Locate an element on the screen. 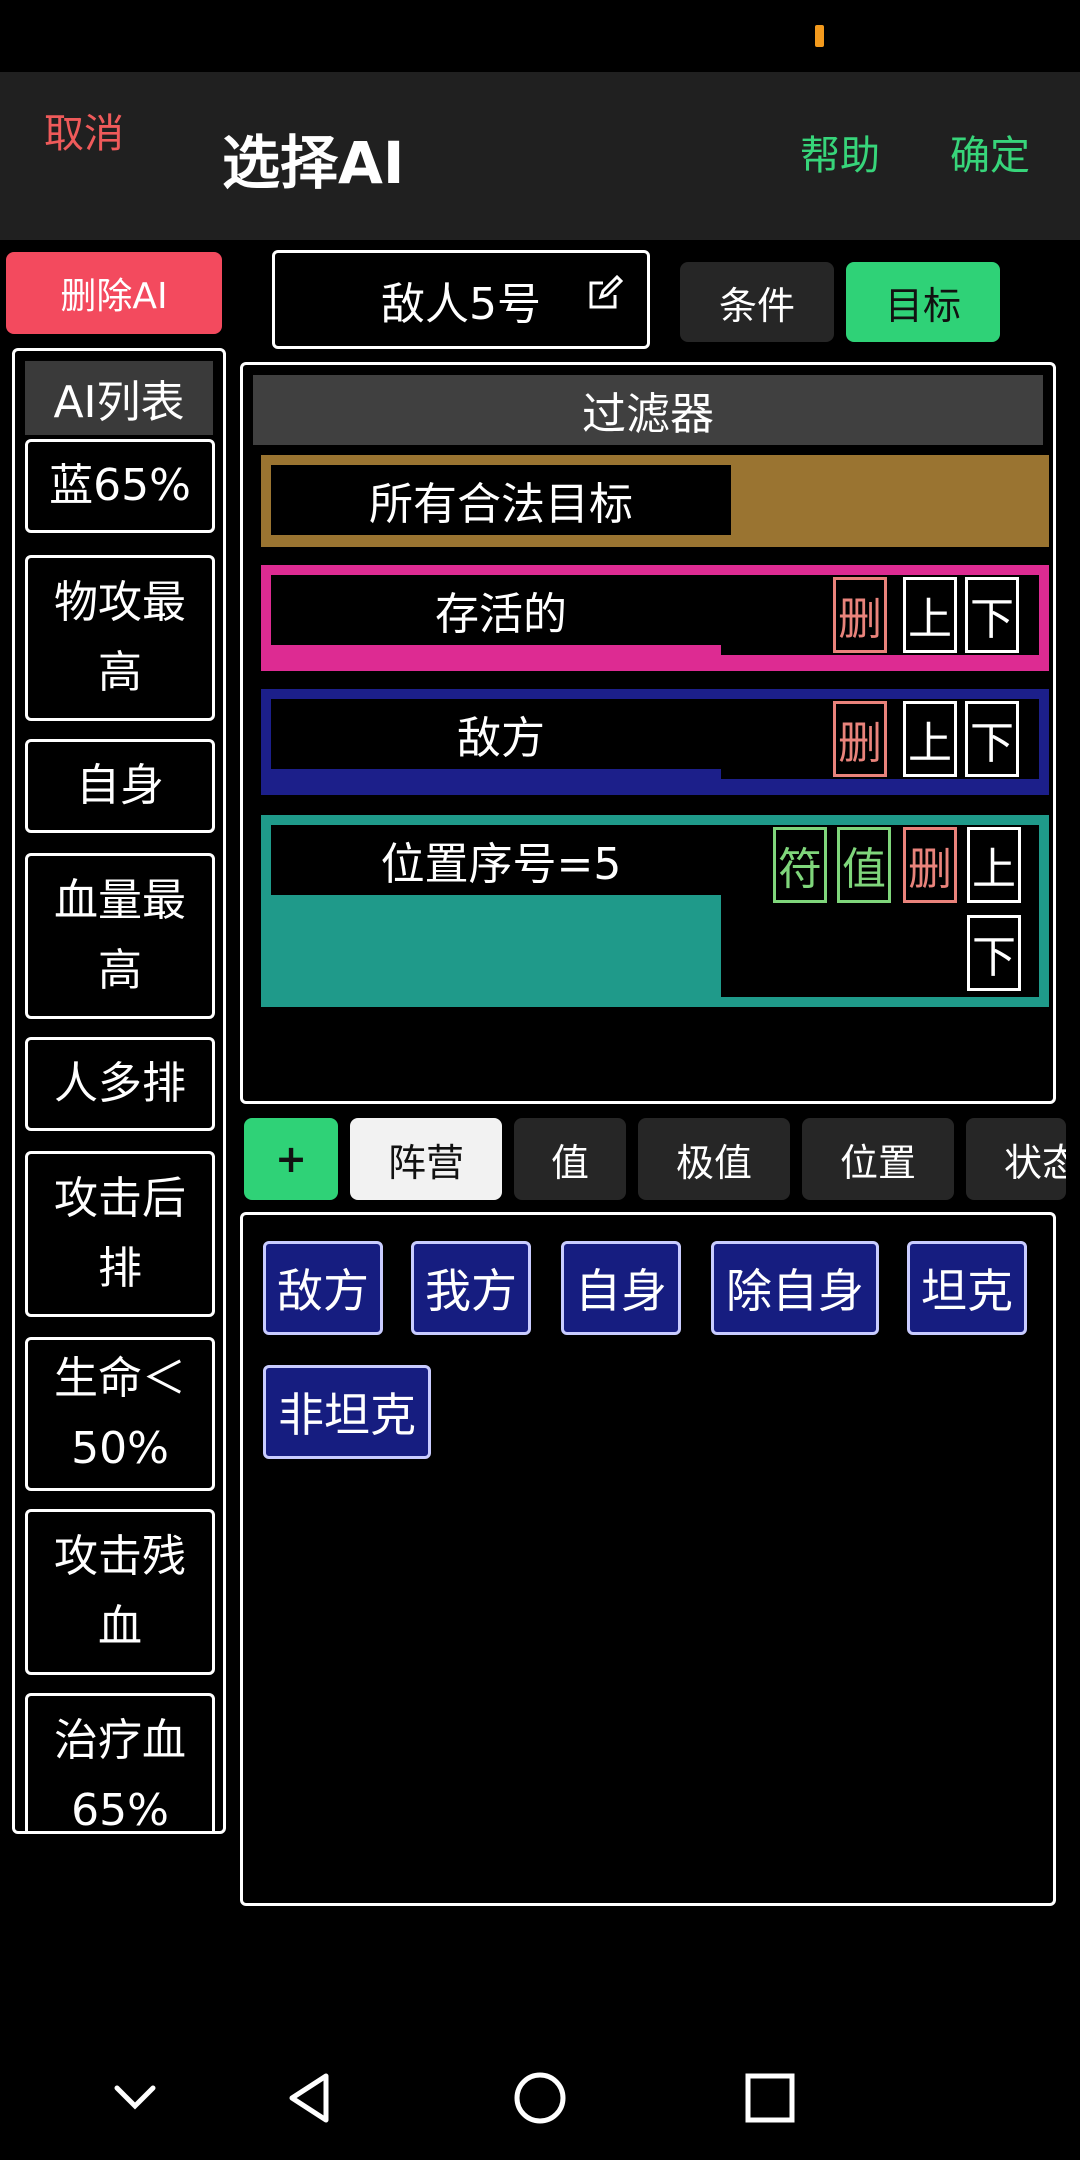 This screenshot has height=2160, width=1080. battery-indicator-icon is located at coordinates (819, 36).